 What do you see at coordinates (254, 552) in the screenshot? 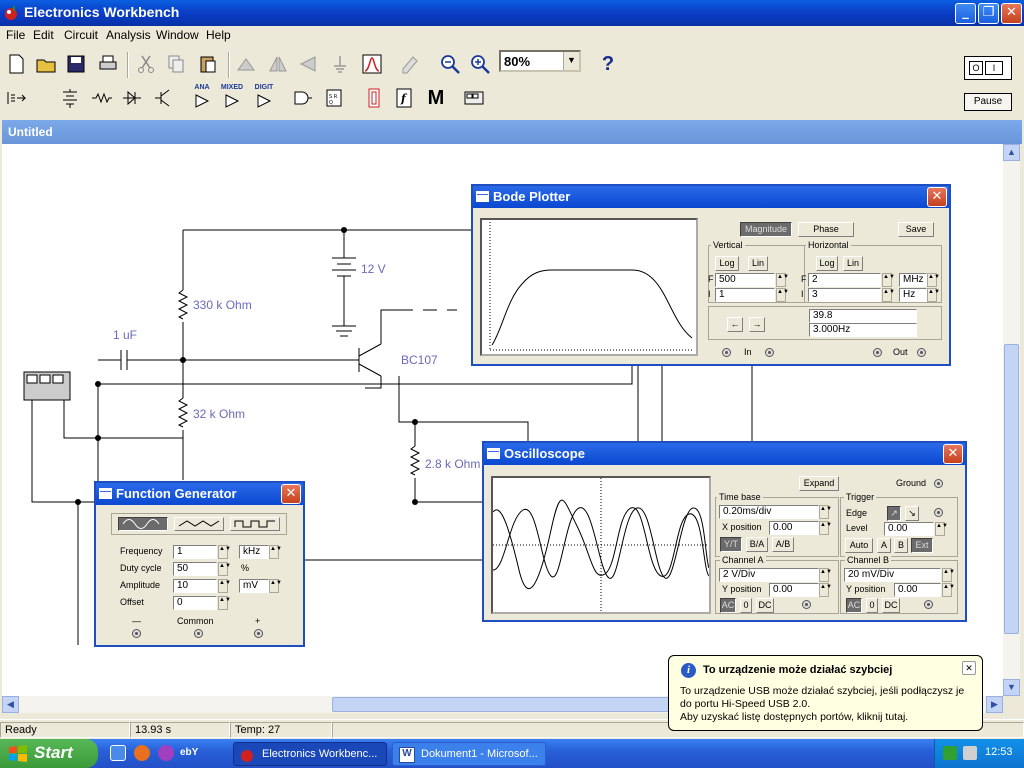
I see `frequency-unit: kHz` at bounding box center [254, 552].